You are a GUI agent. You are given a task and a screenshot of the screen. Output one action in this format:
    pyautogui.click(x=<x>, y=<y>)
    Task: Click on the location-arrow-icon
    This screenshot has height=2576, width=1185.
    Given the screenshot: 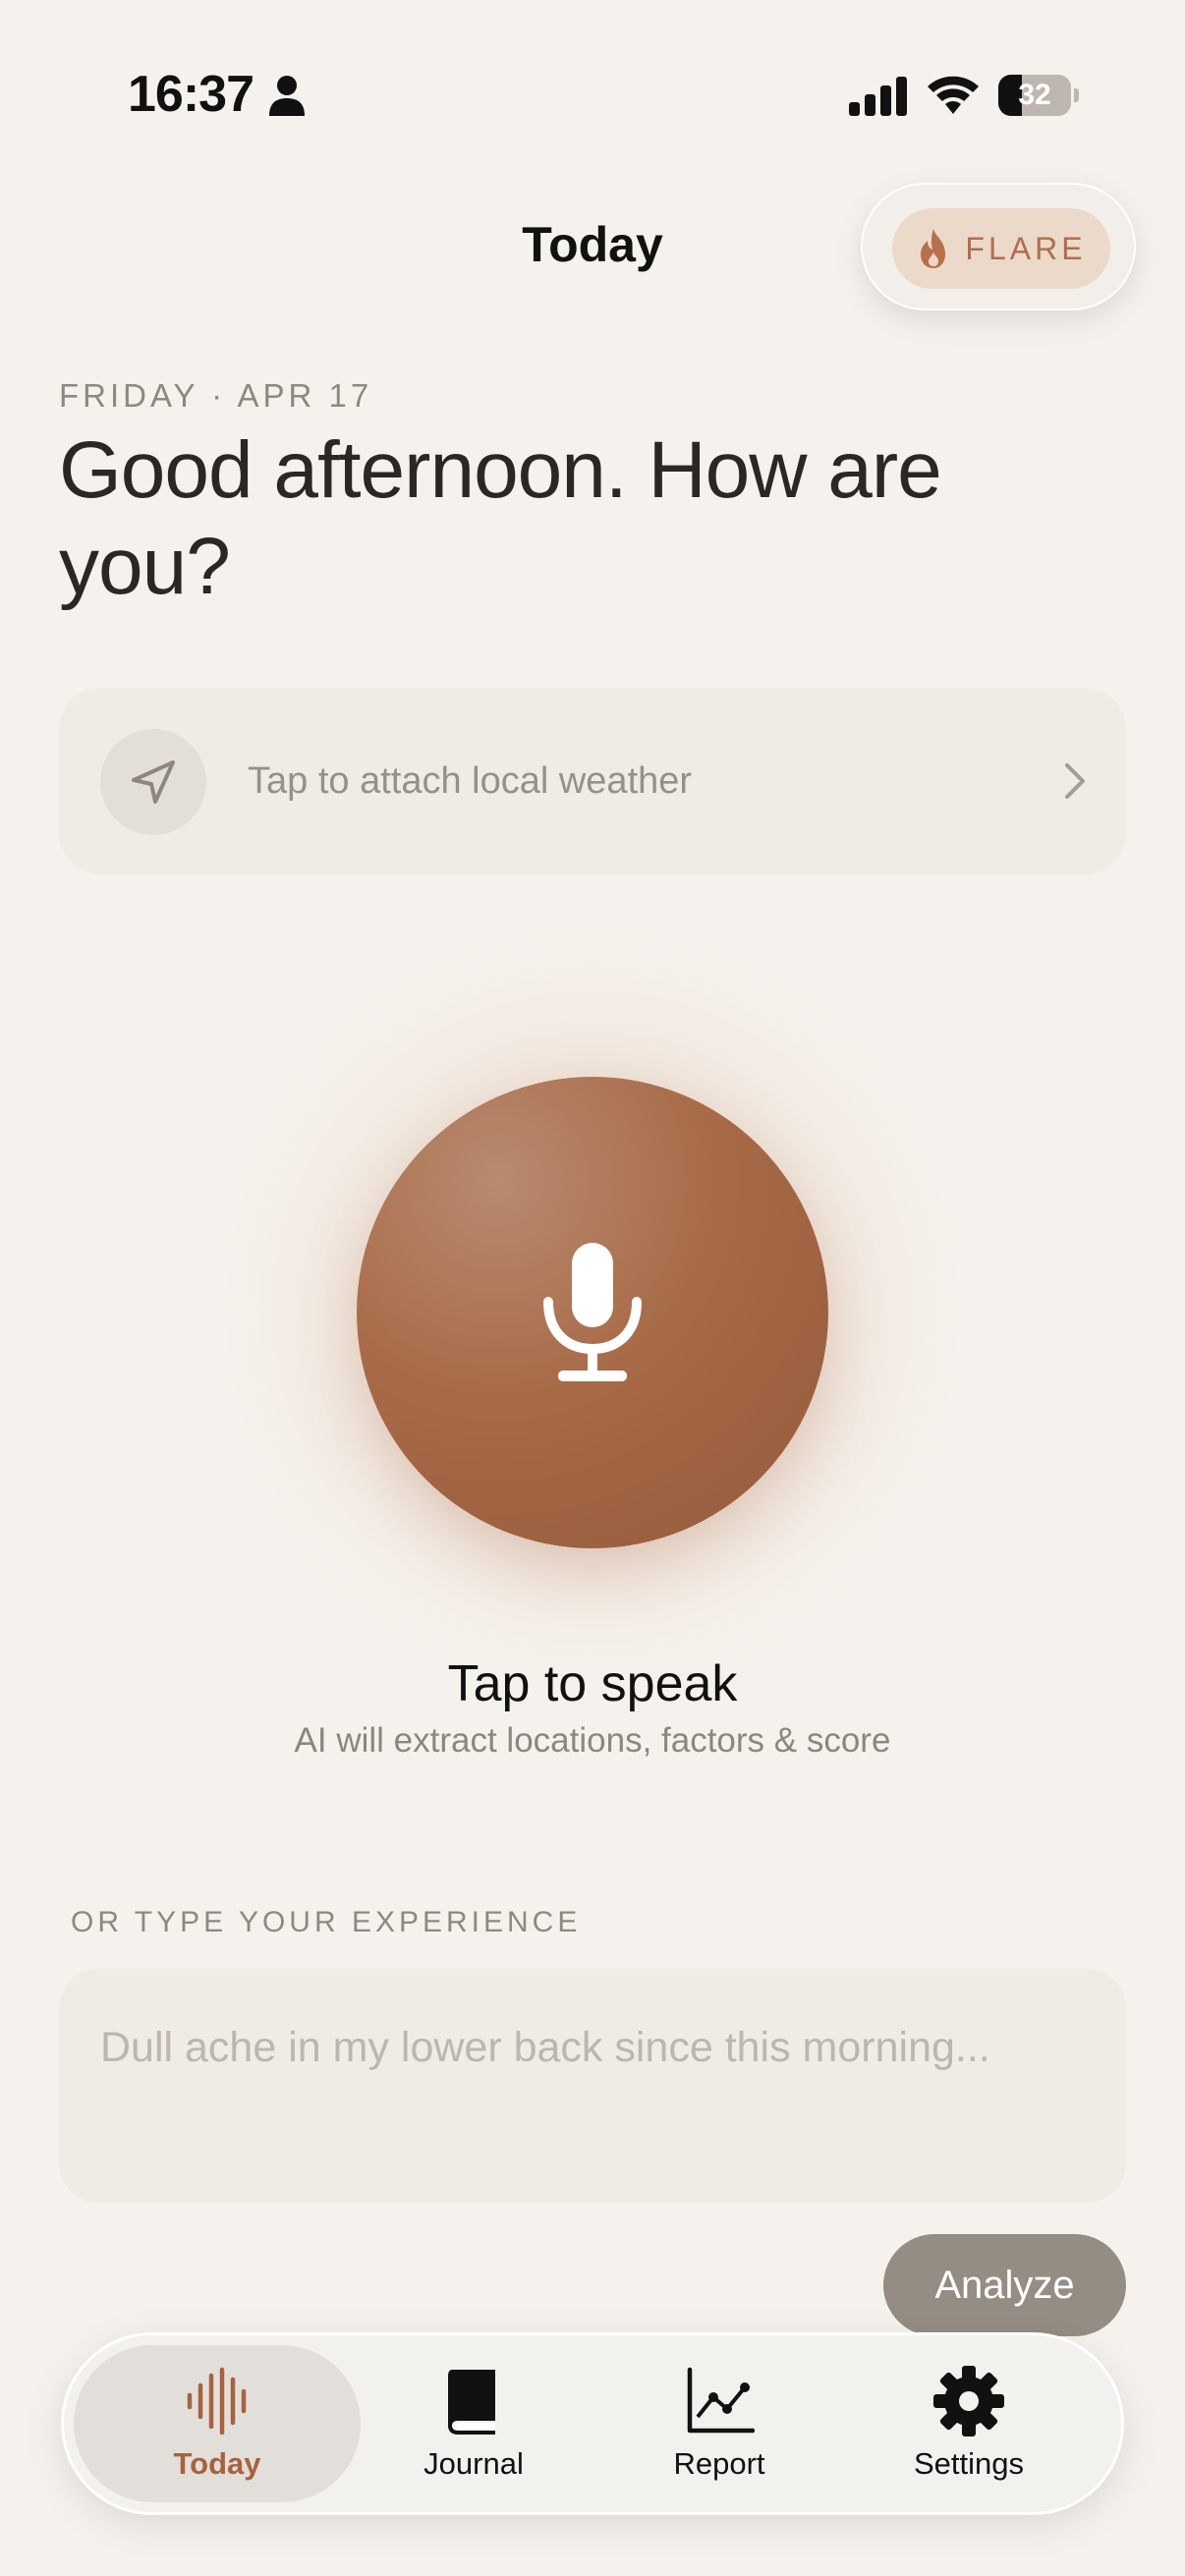 What is the action you would take?
    pyautogui.click(x=153, y=782)
    